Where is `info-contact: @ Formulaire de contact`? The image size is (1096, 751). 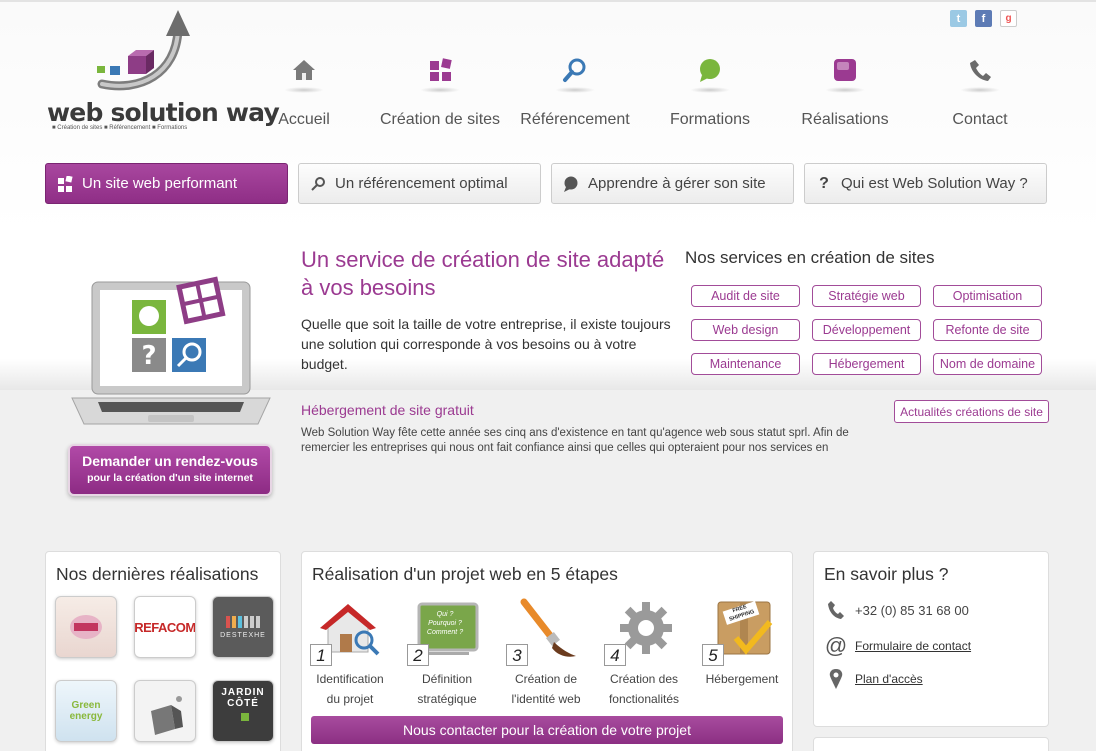 info-contact: @ Formulaire de contact is located at coordinates (898, 646).